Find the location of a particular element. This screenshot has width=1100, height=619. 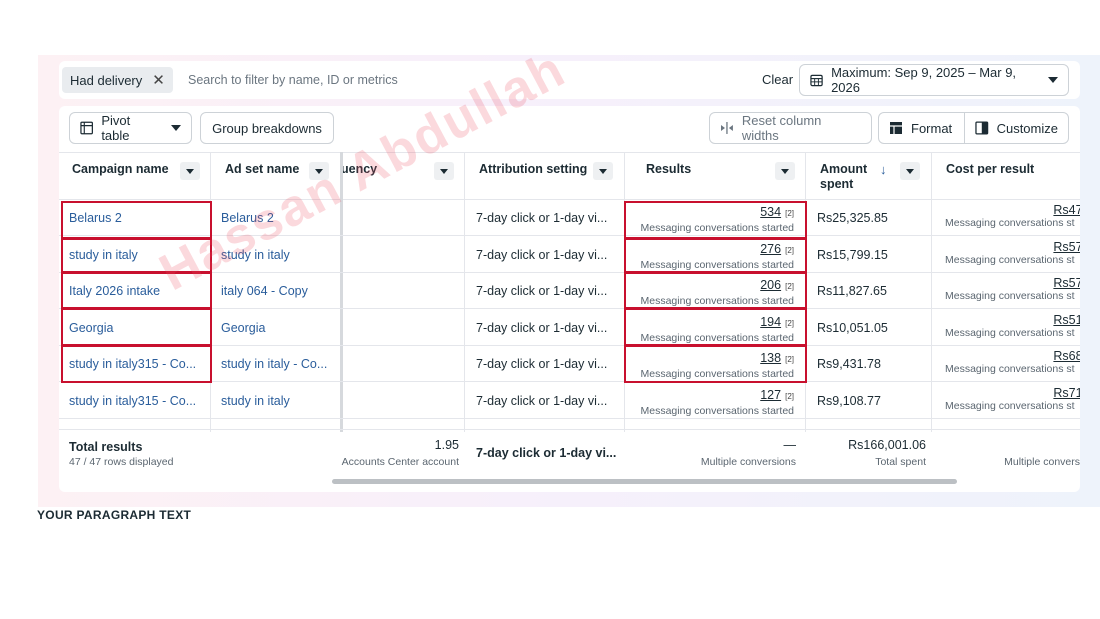

adset-name-link: italy 064 - Copy is located at coordinates (275, 291).